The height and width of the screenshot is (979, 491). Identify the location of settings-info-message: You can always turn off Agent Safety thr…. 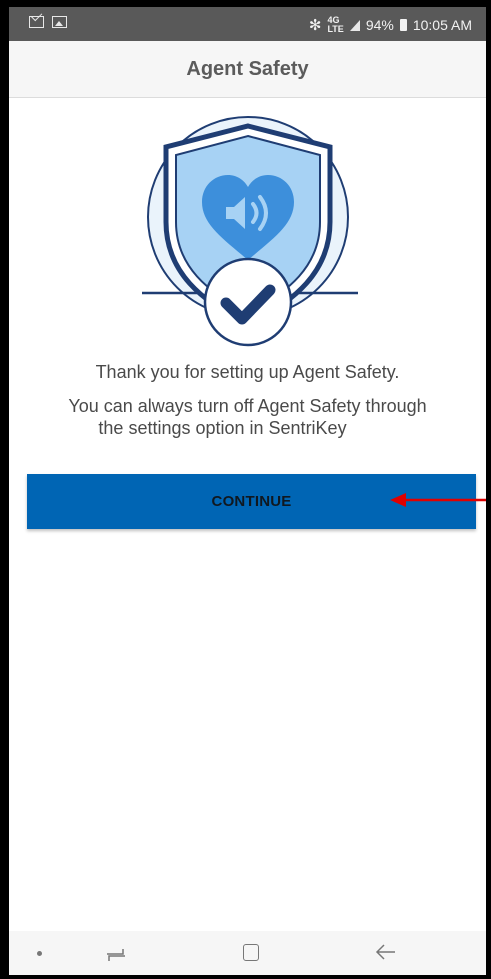
(247, 417).